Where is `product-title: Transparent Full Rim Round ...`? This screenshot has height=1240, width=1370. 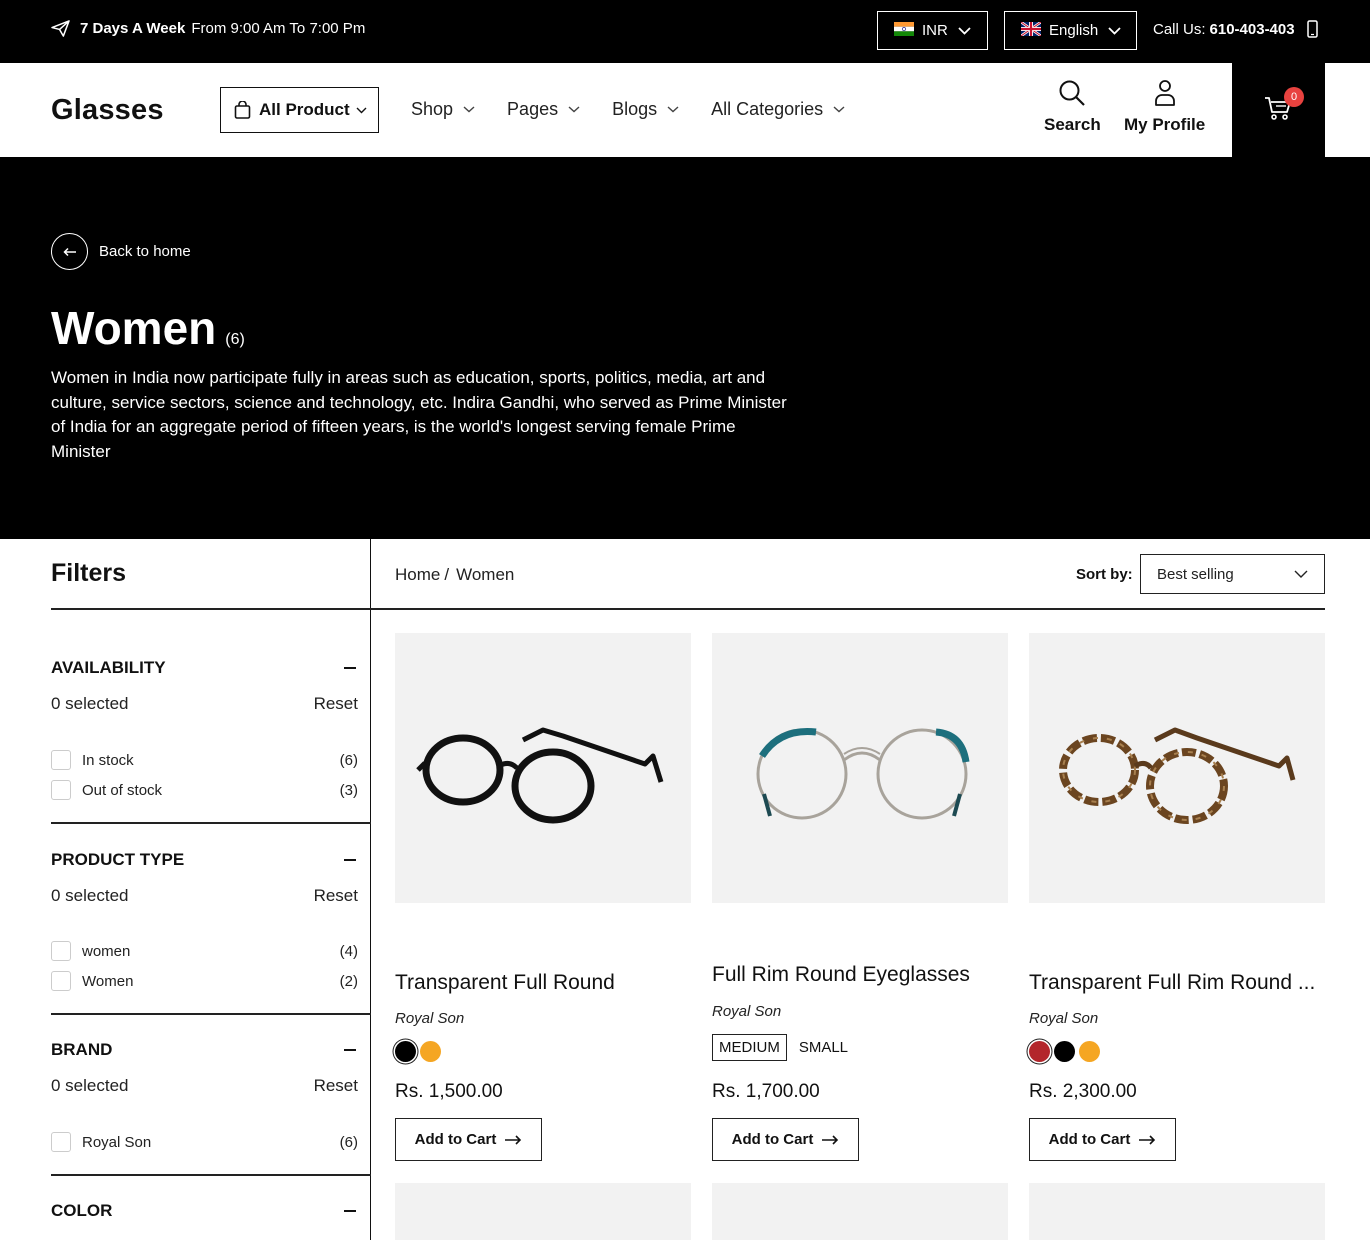 product-title: Transparent Full Rim Round ... is located at coordinates (1172, 983).